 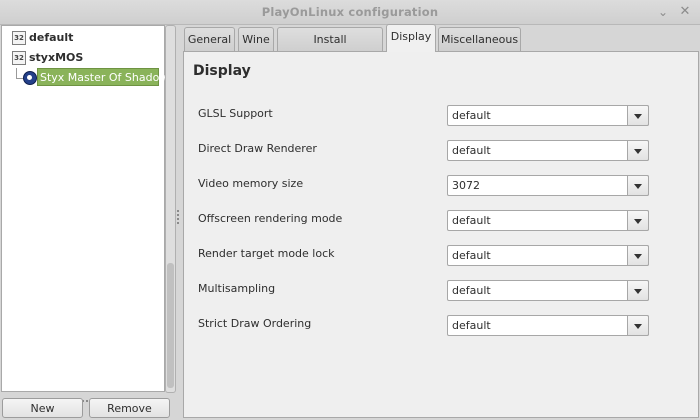 What do you see at coordinates (51, 37) in the screenshot?
I see `tree-item-label: default` at bounding box center [51, 37].